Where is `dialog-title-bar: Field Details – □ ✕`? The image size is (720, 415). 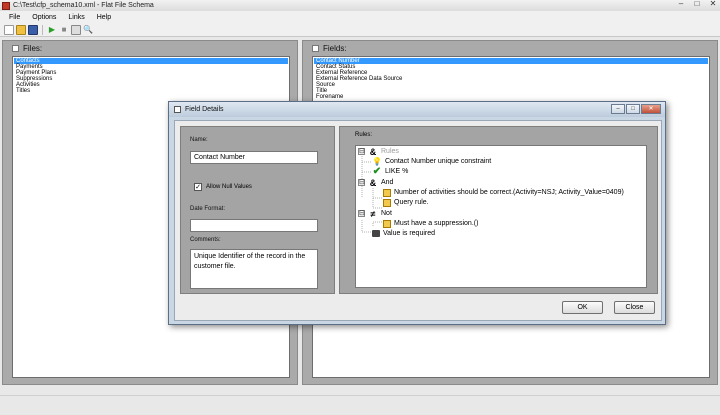
dialog-title-bar: Field Details – □ ✕ is located at coordinates (417, 109).